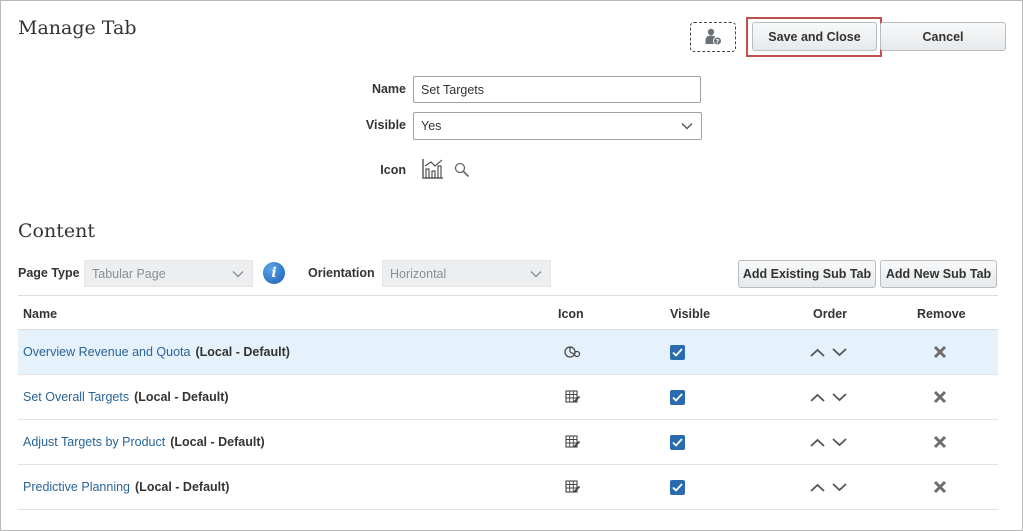 This screenshot has width=1023, height=531. What do you see at coordinates (385, 125) in the screenshot?
I see `visible-label: Visible` at bounding box center [385, 125].